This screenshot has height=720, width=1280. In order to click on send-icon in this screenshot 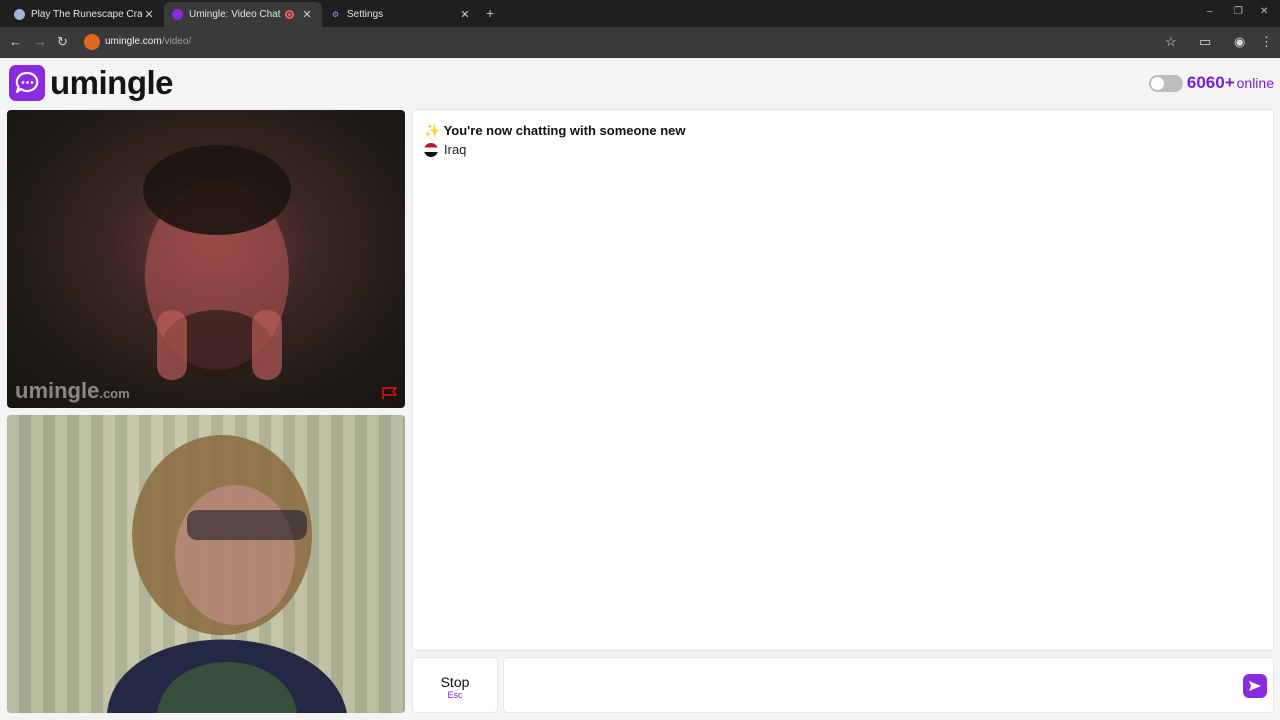, I will do `click(1255, 686)`.